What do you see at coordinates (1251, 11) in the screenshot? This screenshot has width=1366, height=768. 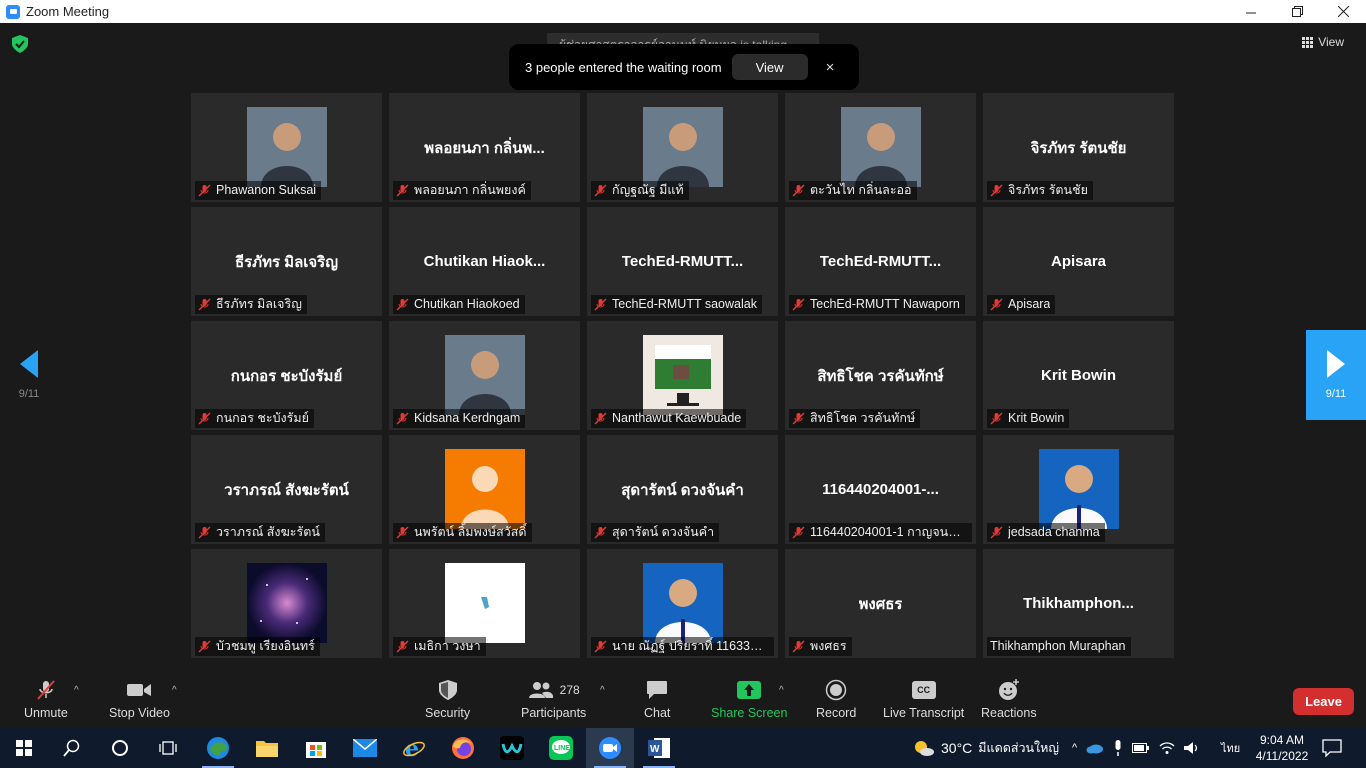 I see `minimize-button` at bounding box center [1251, 11].